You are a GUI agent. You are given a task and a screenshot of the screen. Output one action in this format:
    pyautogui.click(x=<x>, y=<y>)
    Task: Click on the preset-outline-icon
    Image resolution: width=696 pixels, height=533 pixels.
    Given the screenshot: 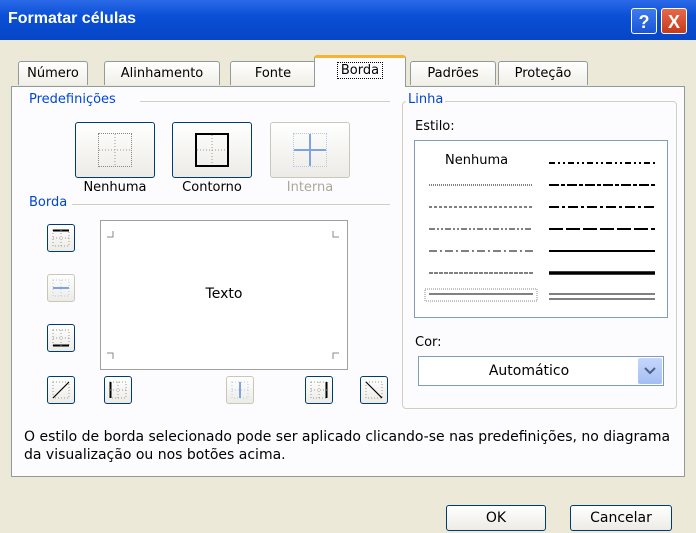 What is the action you would take?
    pyautogui.click(x=212, y=150)
    